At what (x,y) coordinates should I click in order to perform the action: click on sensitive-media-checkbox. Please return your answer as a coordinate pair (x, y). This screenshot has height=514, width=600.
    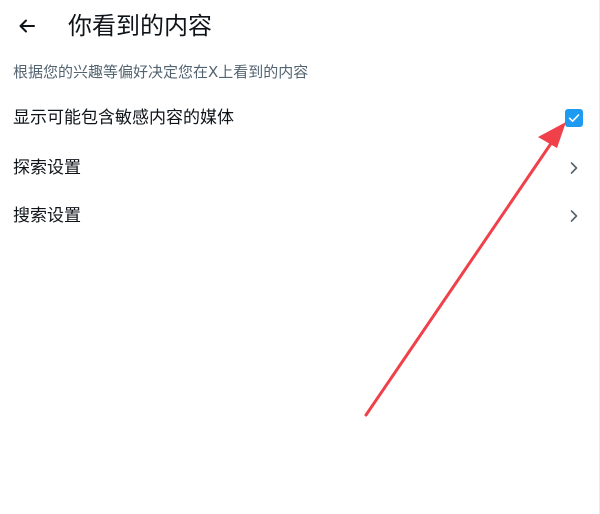
    Looking at the image, I should click on (574, 118).